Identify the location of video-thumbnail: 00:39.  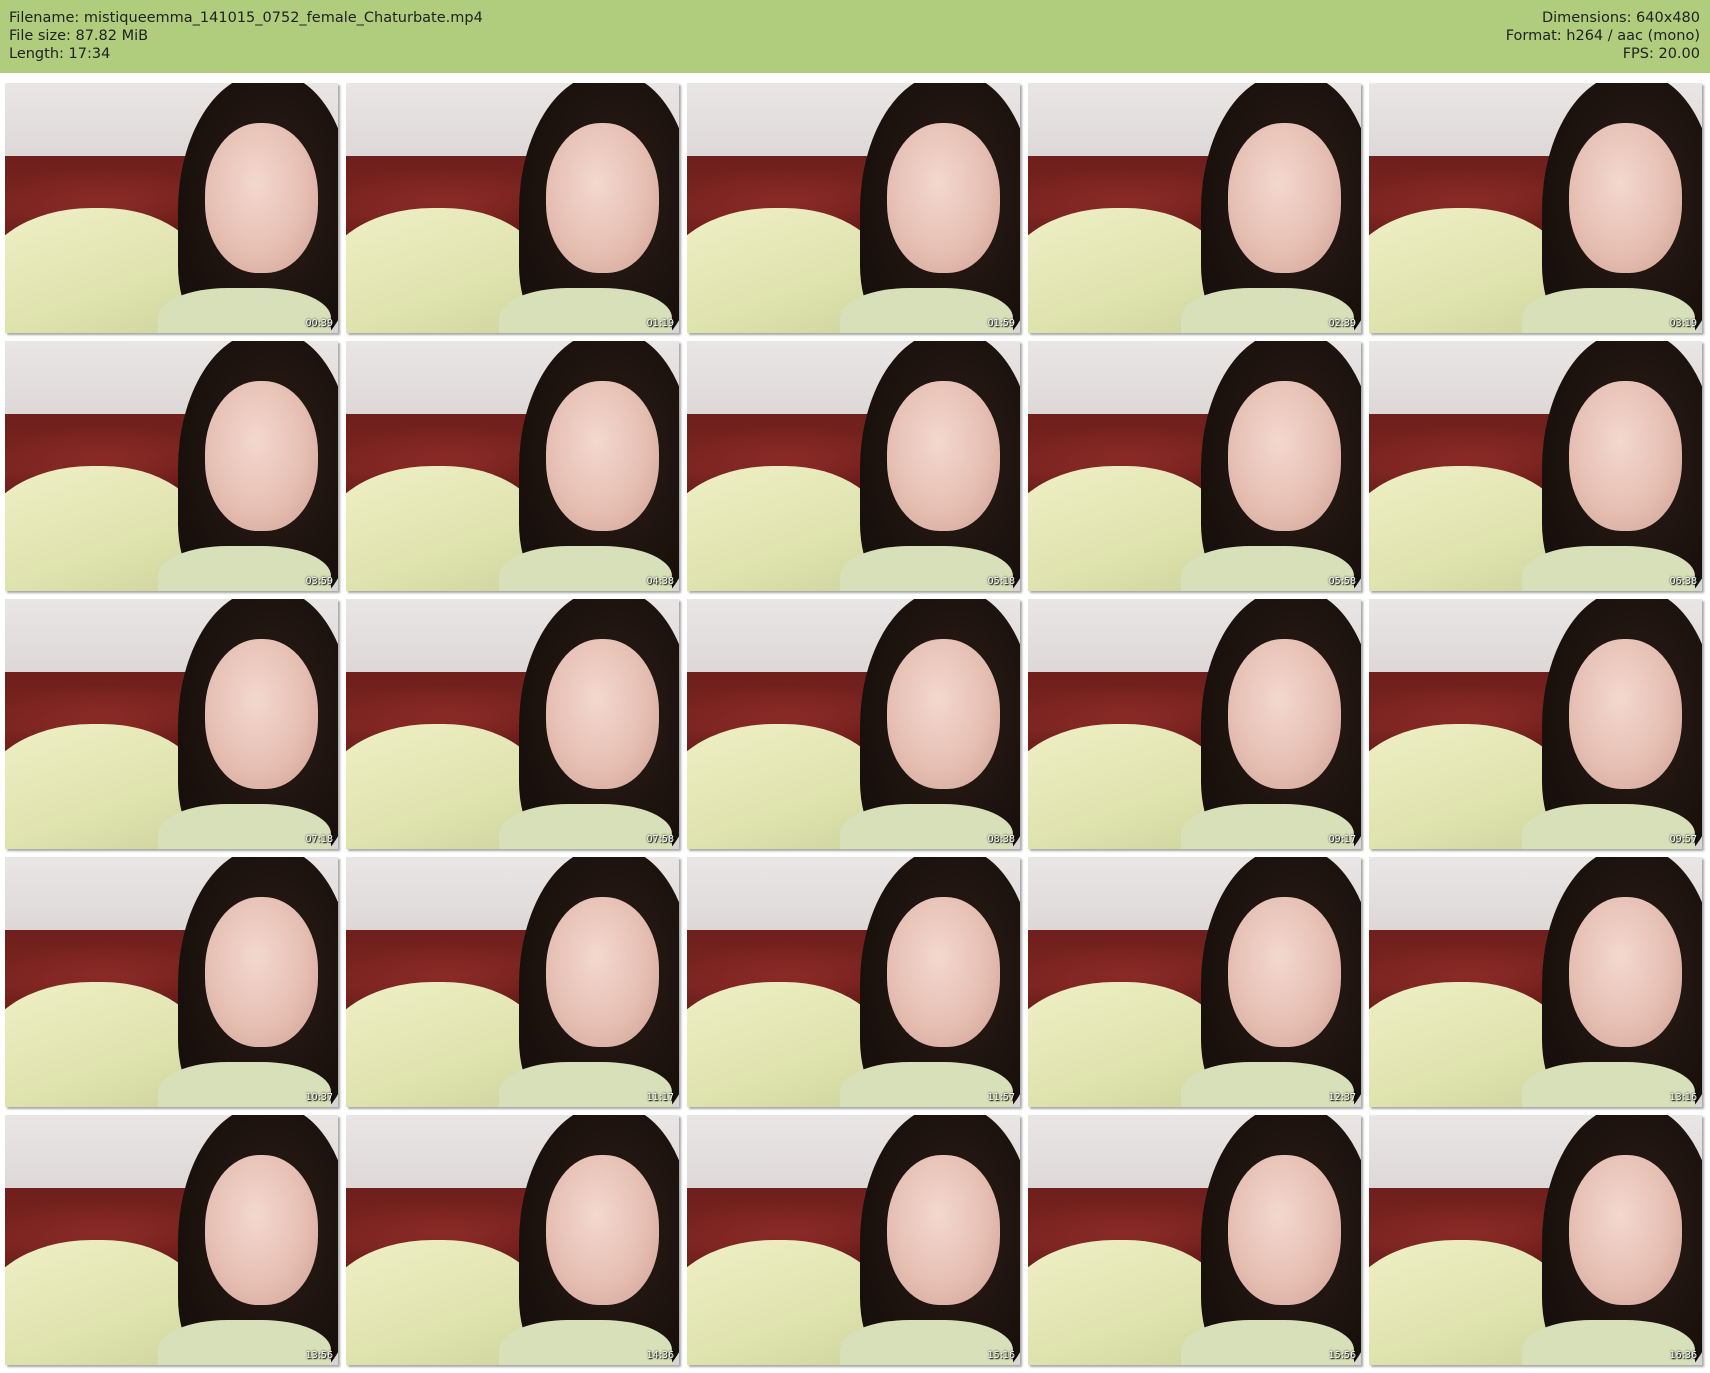
(171, 208).